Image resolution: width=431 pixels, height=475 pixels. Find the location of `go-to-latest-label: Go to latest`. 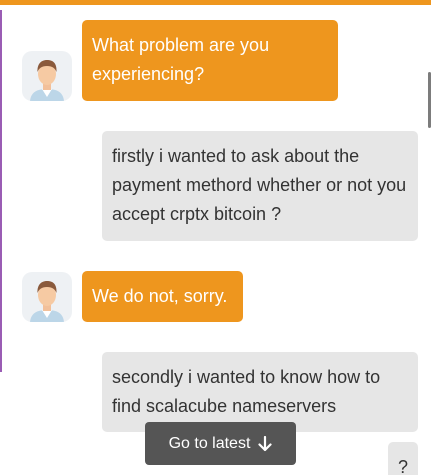

go-to-latest-label: Go to latest is located at coordinates (209, 443).